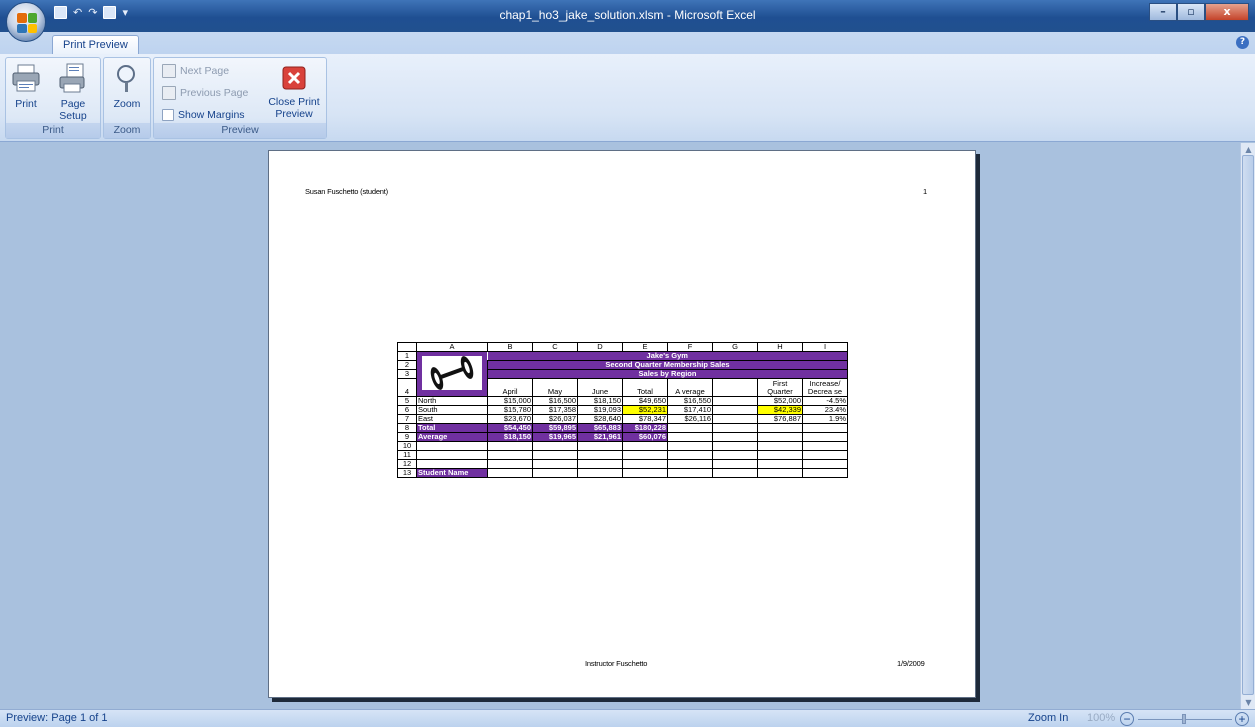  What do you see at coordinates (555, 419) in the screenshot?
I see `data-cell: $26,037` at bounding box center [555, 419].